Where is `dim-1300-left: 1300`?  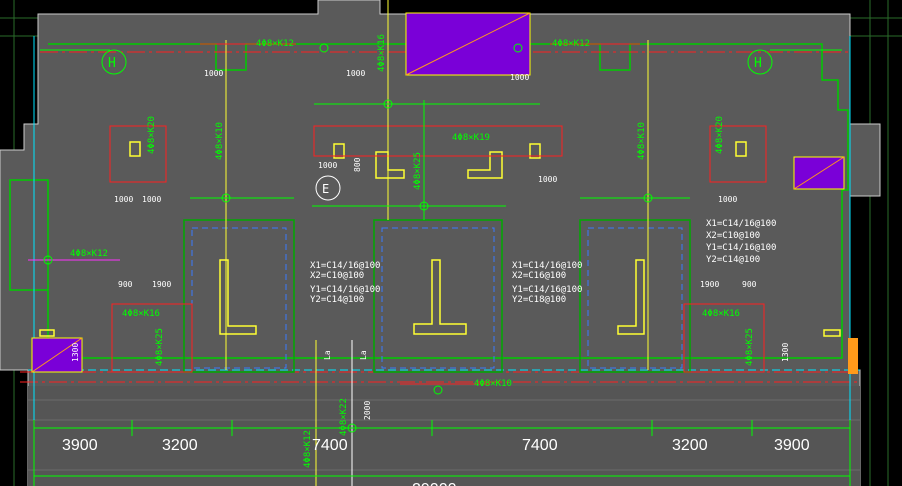
dim-1300-left: 1300 is located at coordinates (75, 352).